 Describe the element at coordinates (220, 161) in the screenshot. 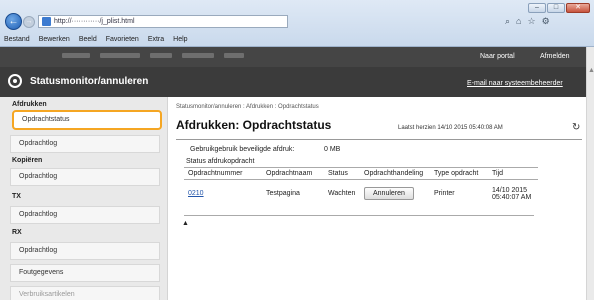

I see `print-job-status-label: Status afdrukopdracht` at that location.